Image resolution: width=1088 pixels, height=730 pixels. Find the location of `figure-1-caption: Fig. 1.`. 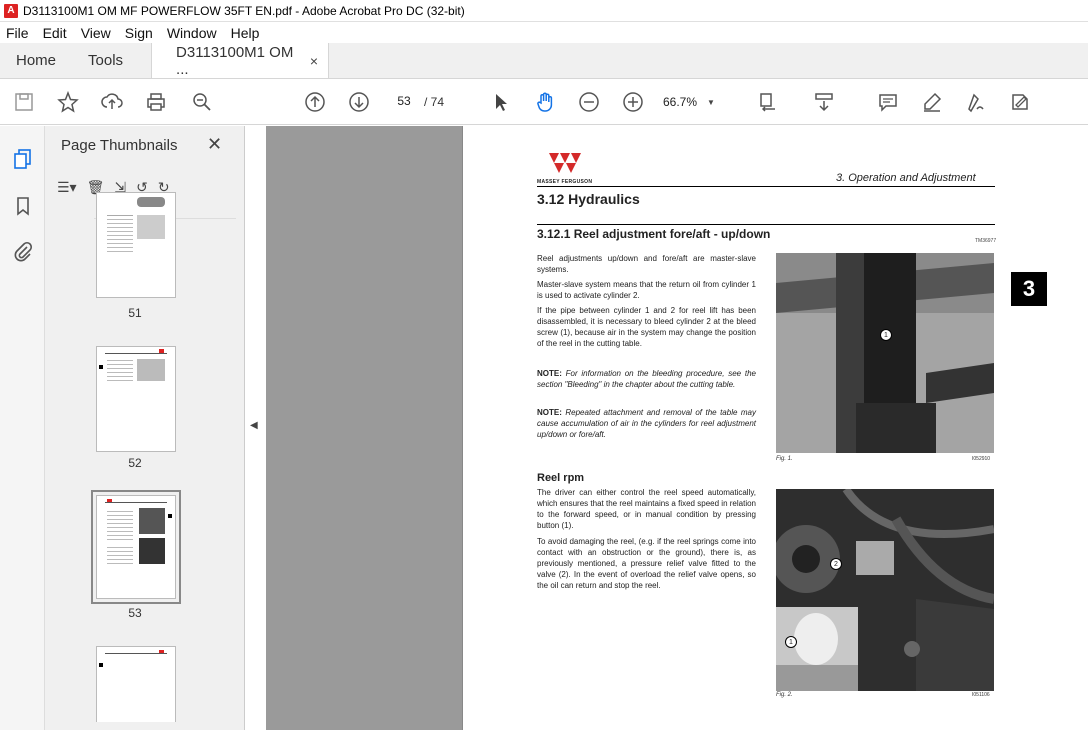

figure-1-caption: Fig. 1. is located at coordinates (784, 459).